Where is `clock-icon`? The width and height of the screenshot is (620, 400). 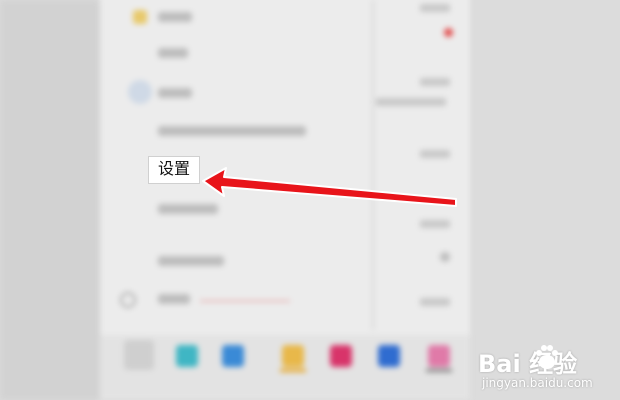 clock-icon is located at coordinates (140, 92).